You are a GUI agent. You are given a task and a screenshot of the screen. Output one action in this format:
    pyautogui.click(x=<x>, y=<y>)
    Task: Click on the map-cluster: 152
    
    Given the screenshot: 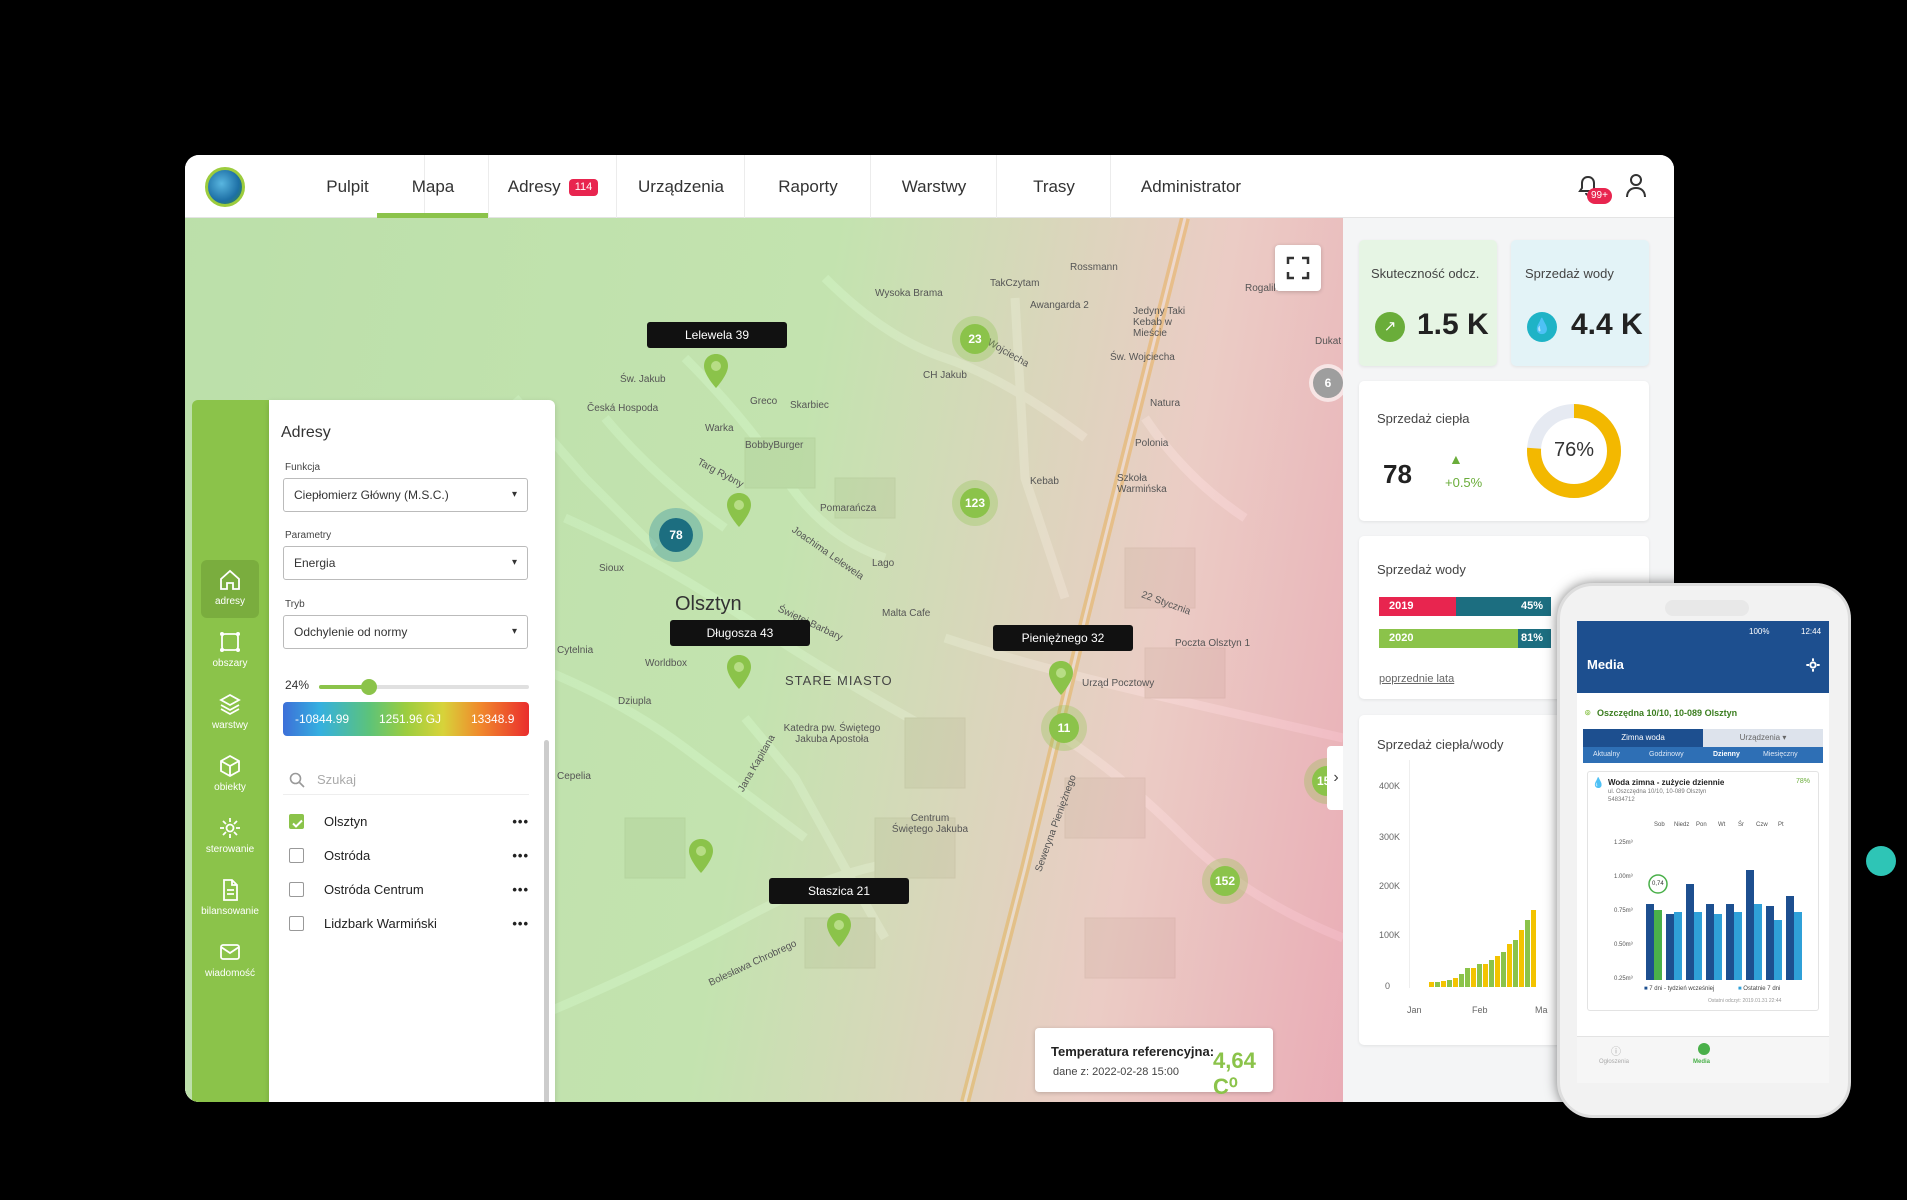 What is the action you would take?
    pyautogui.click(x=1225, y=881)
    